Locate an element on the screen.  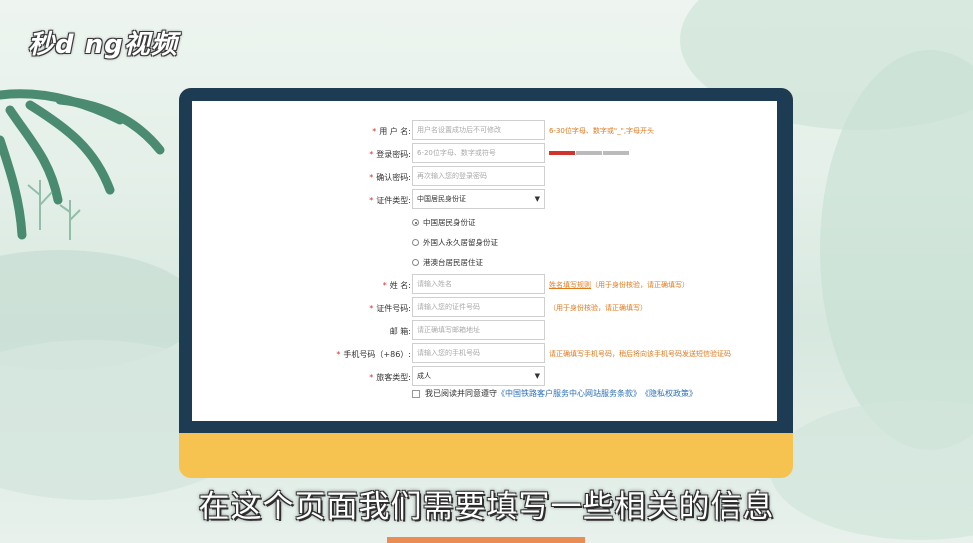
username-input is located at coordinates (478, 130).